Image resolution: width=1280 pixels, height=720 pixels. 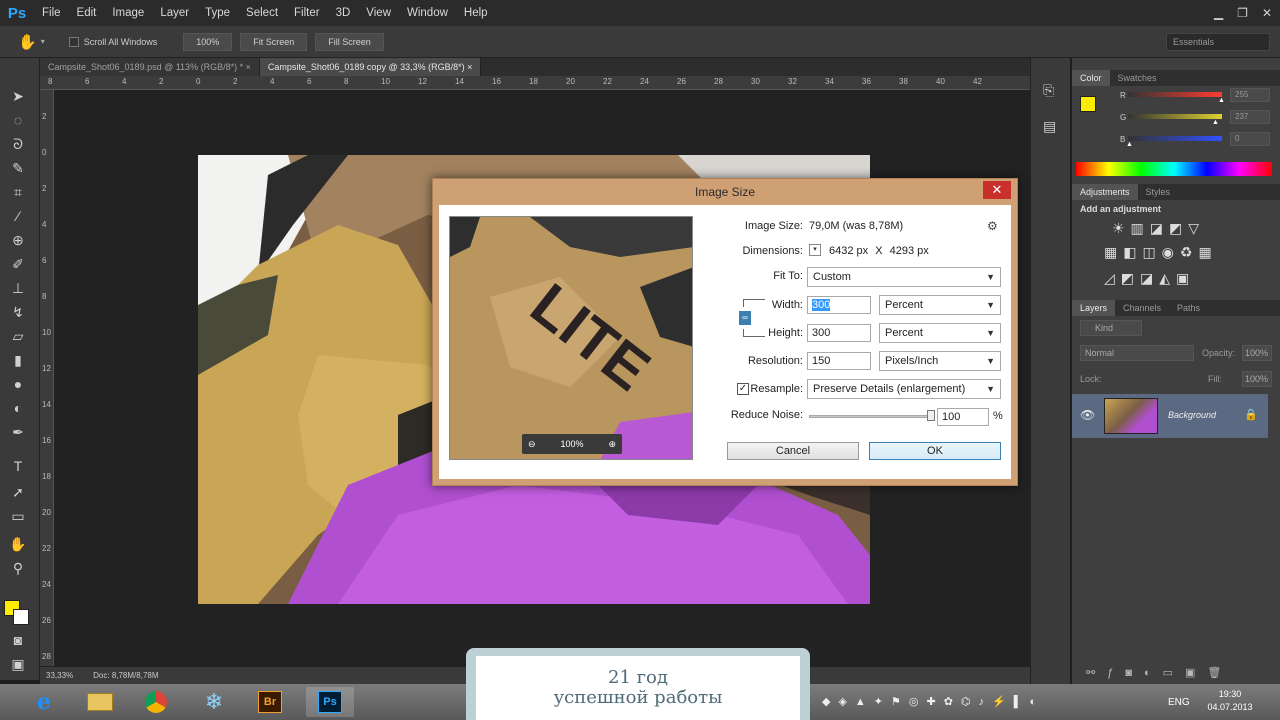 I want to click on gradient-tool-icon: ▮, so click(x=18, y=360).